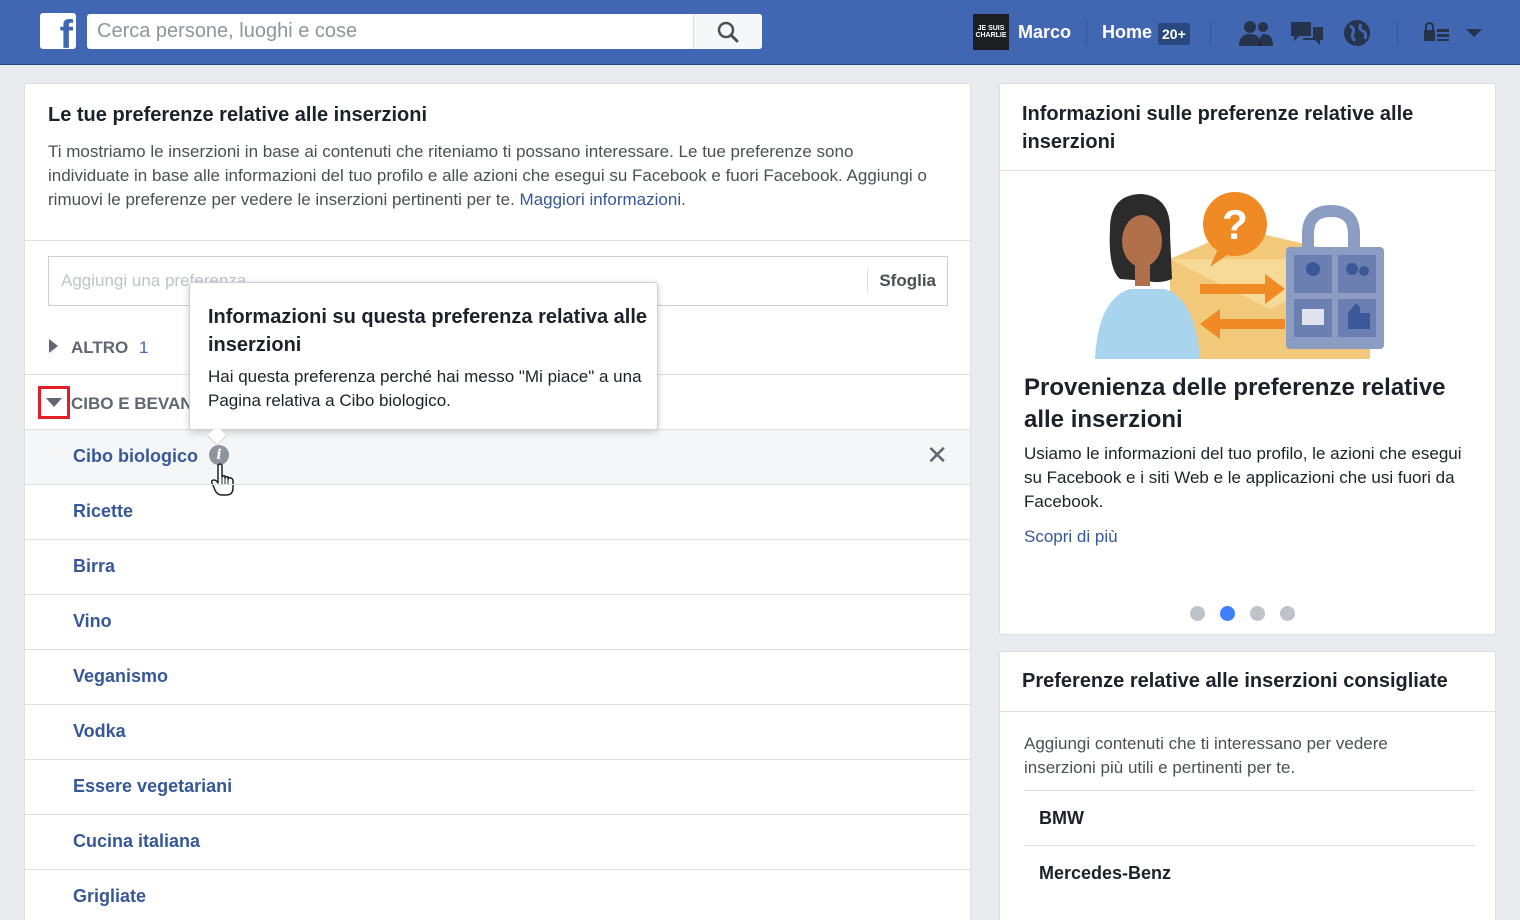  What do you see at coordinates (152, 786) in the screenshot?
I see `preference-link: Essere vegetariani` at bounding box center [152, 786].